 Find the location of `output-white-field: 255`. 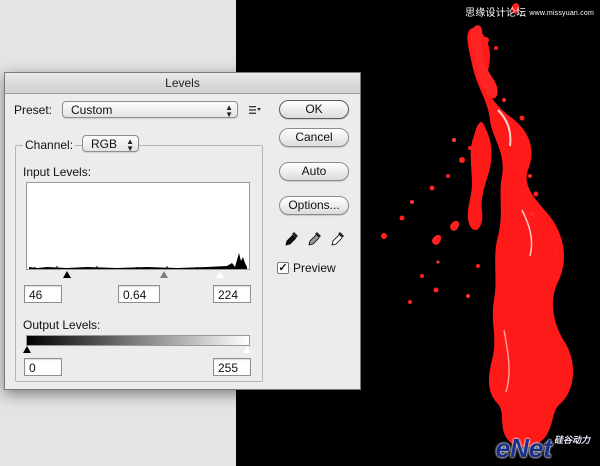

output-white-field: 255 is located at coordinates (232, 367).